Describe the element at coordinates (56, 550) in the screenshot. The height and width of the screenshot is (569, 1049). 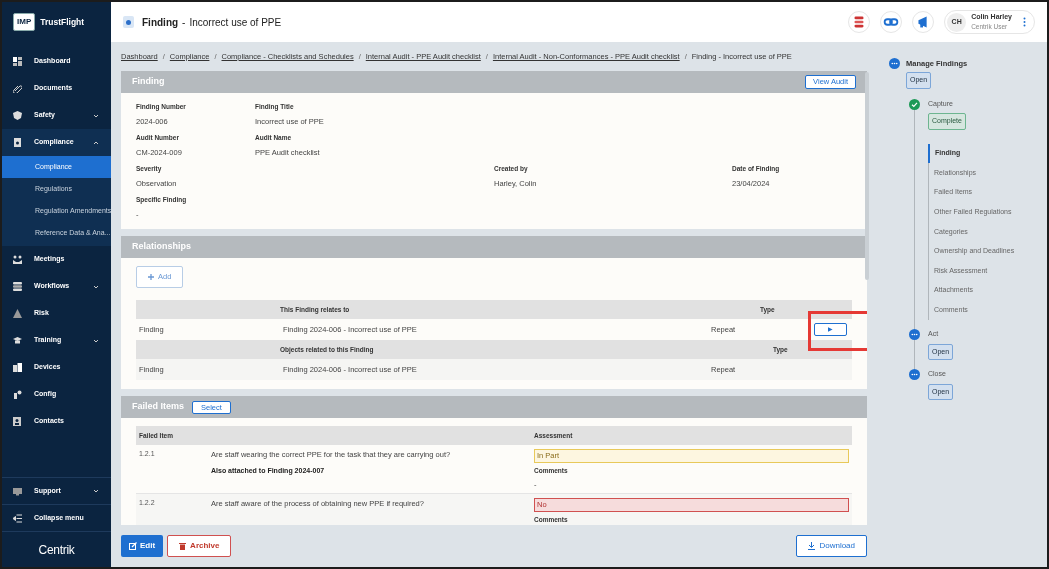
I see `centrik-logo: Centrik` at that location.